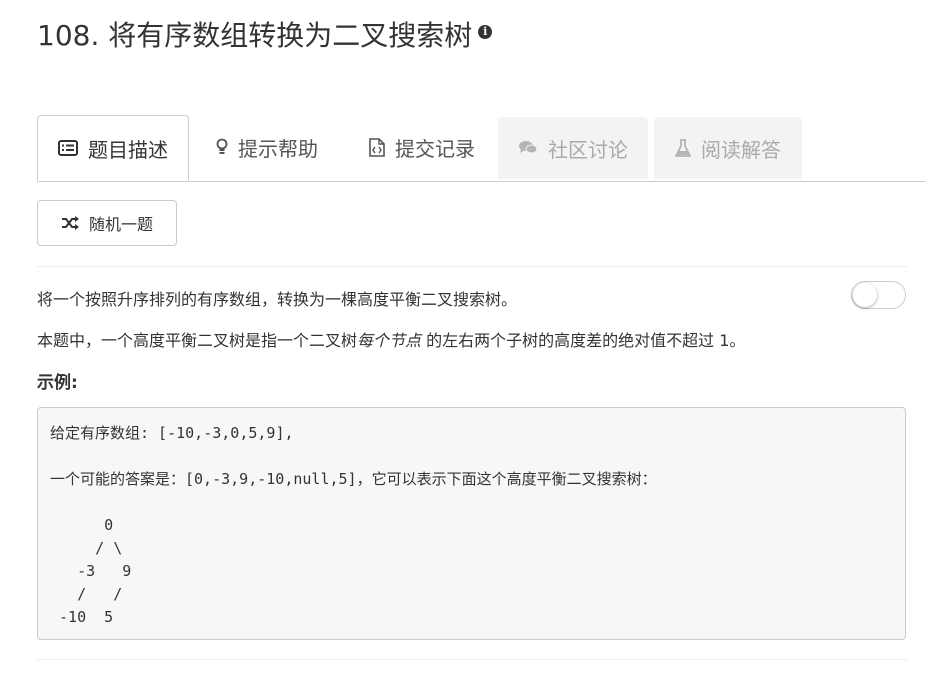  What do you see at coordinates (865, 295) in the screenshot?
I see `toggle-knob` at bounding box center [865, 295].